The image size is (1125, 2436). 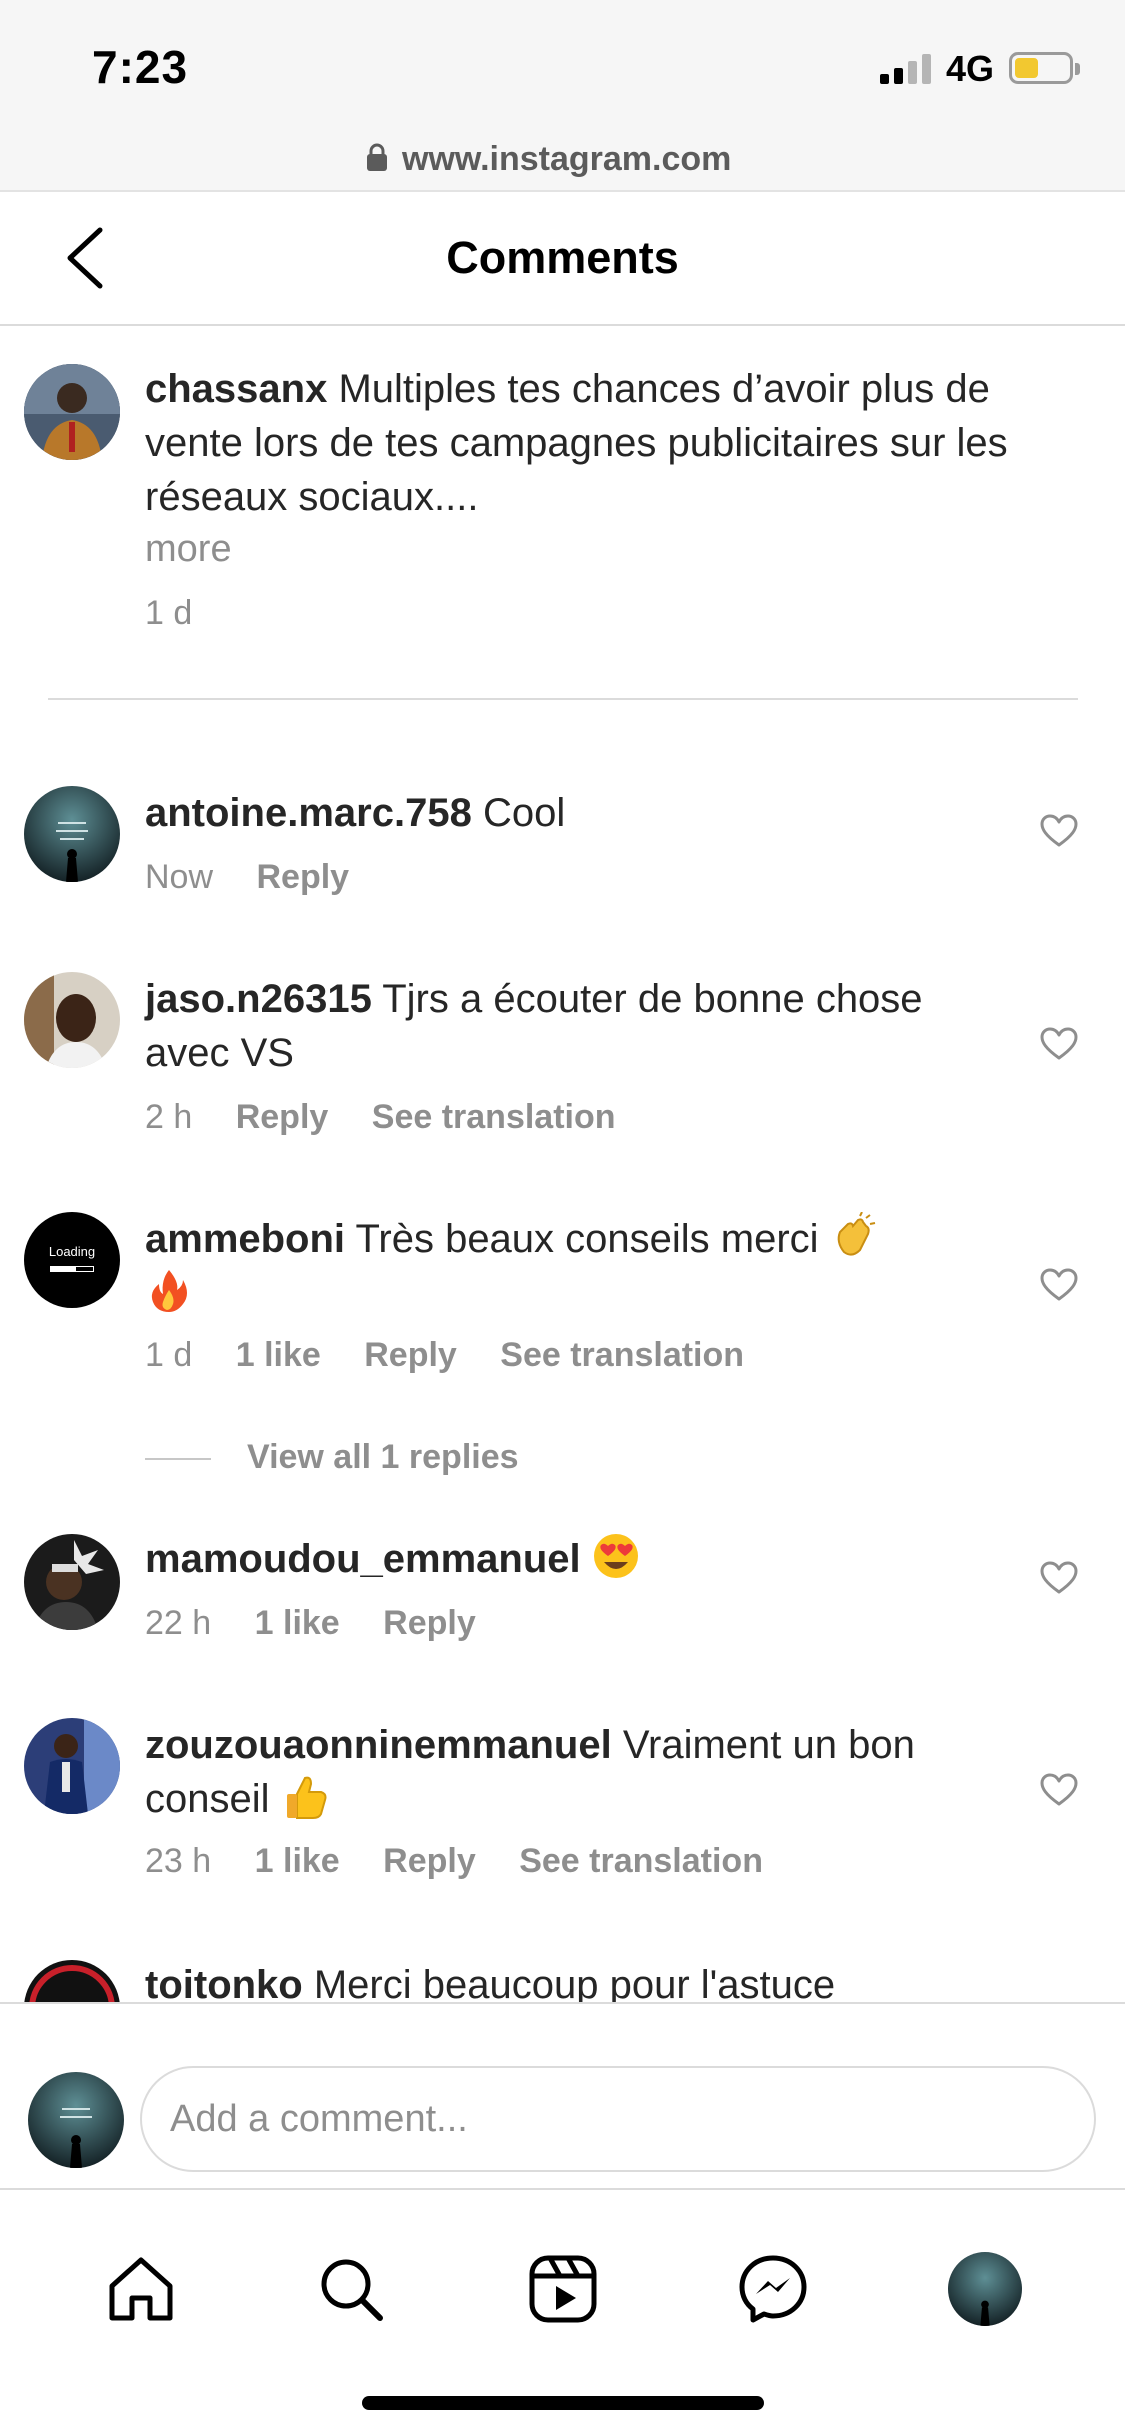 I want to click on comment-meta: 23 h 1 like Reply See translation, so click(x=471, y=1861).